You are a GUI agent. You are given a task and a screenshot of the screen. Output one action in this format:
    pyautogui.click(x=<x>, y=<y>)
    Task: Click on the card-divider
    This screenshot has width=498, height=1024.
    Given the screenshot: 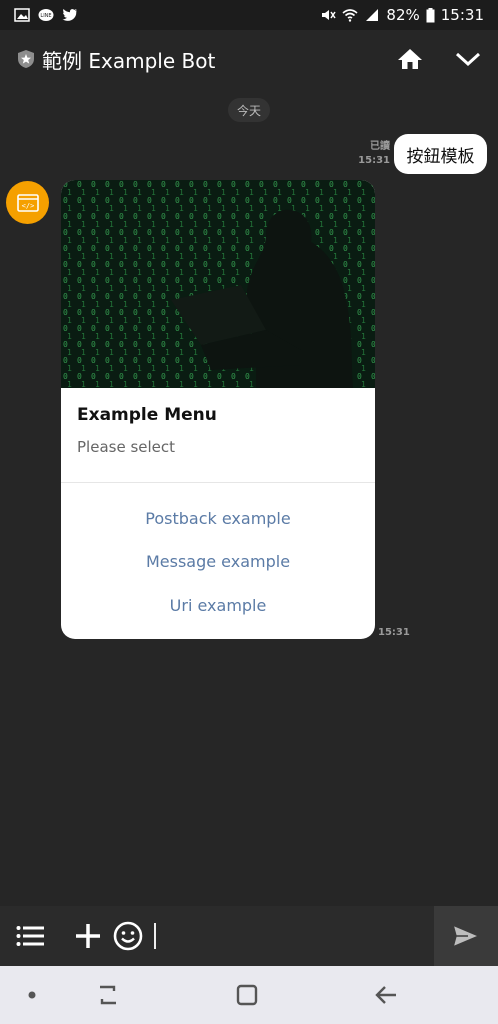 What is the action you would take?
    pyautogui.click(x=218, y=482)
    